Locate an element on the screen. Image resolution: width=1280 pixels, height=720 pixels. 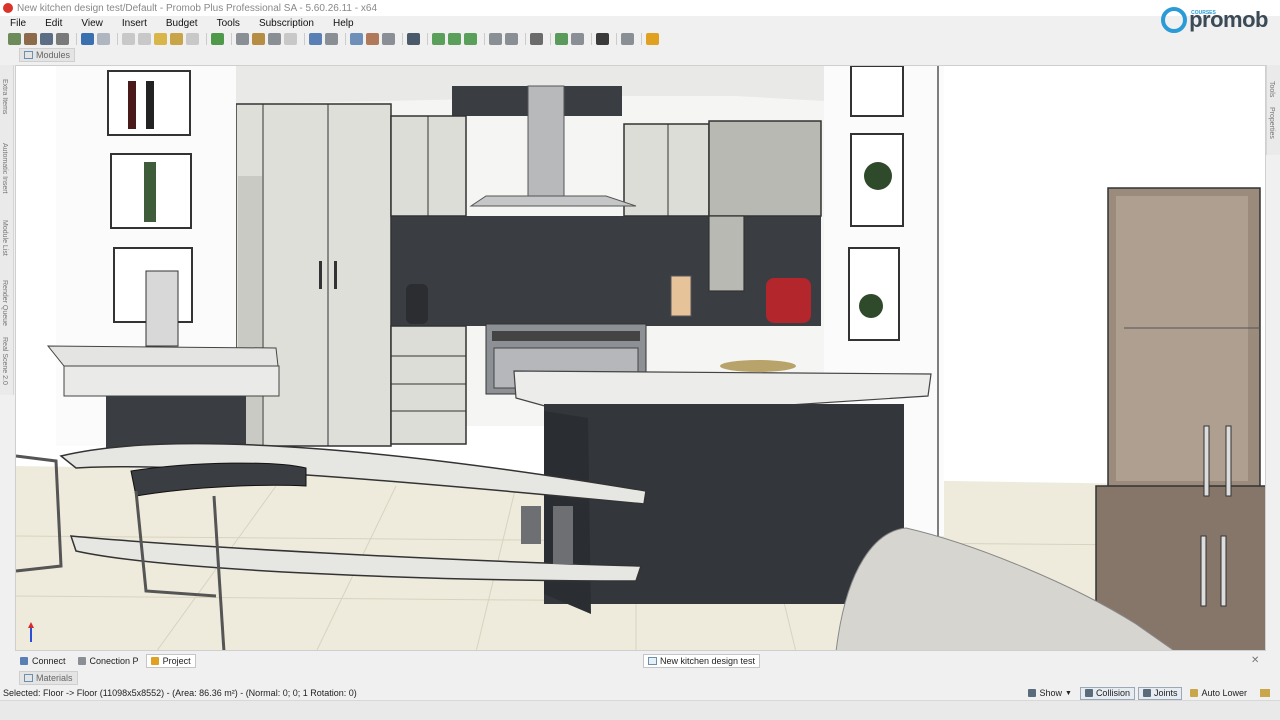
save-icon is located at coordinates (46, 39).